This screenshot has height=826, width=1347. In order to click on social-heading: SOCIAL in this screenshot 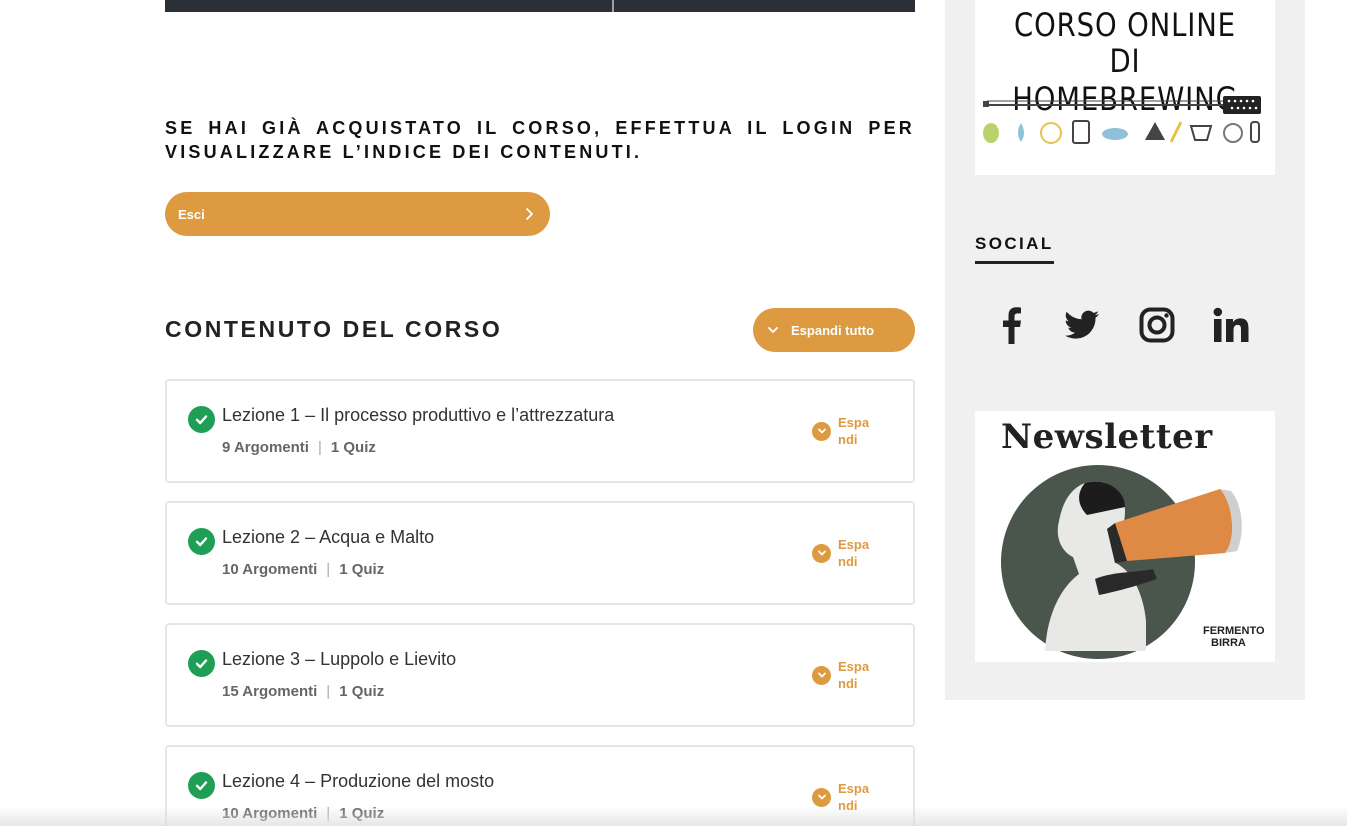, I will do `click(1014, 249)`.